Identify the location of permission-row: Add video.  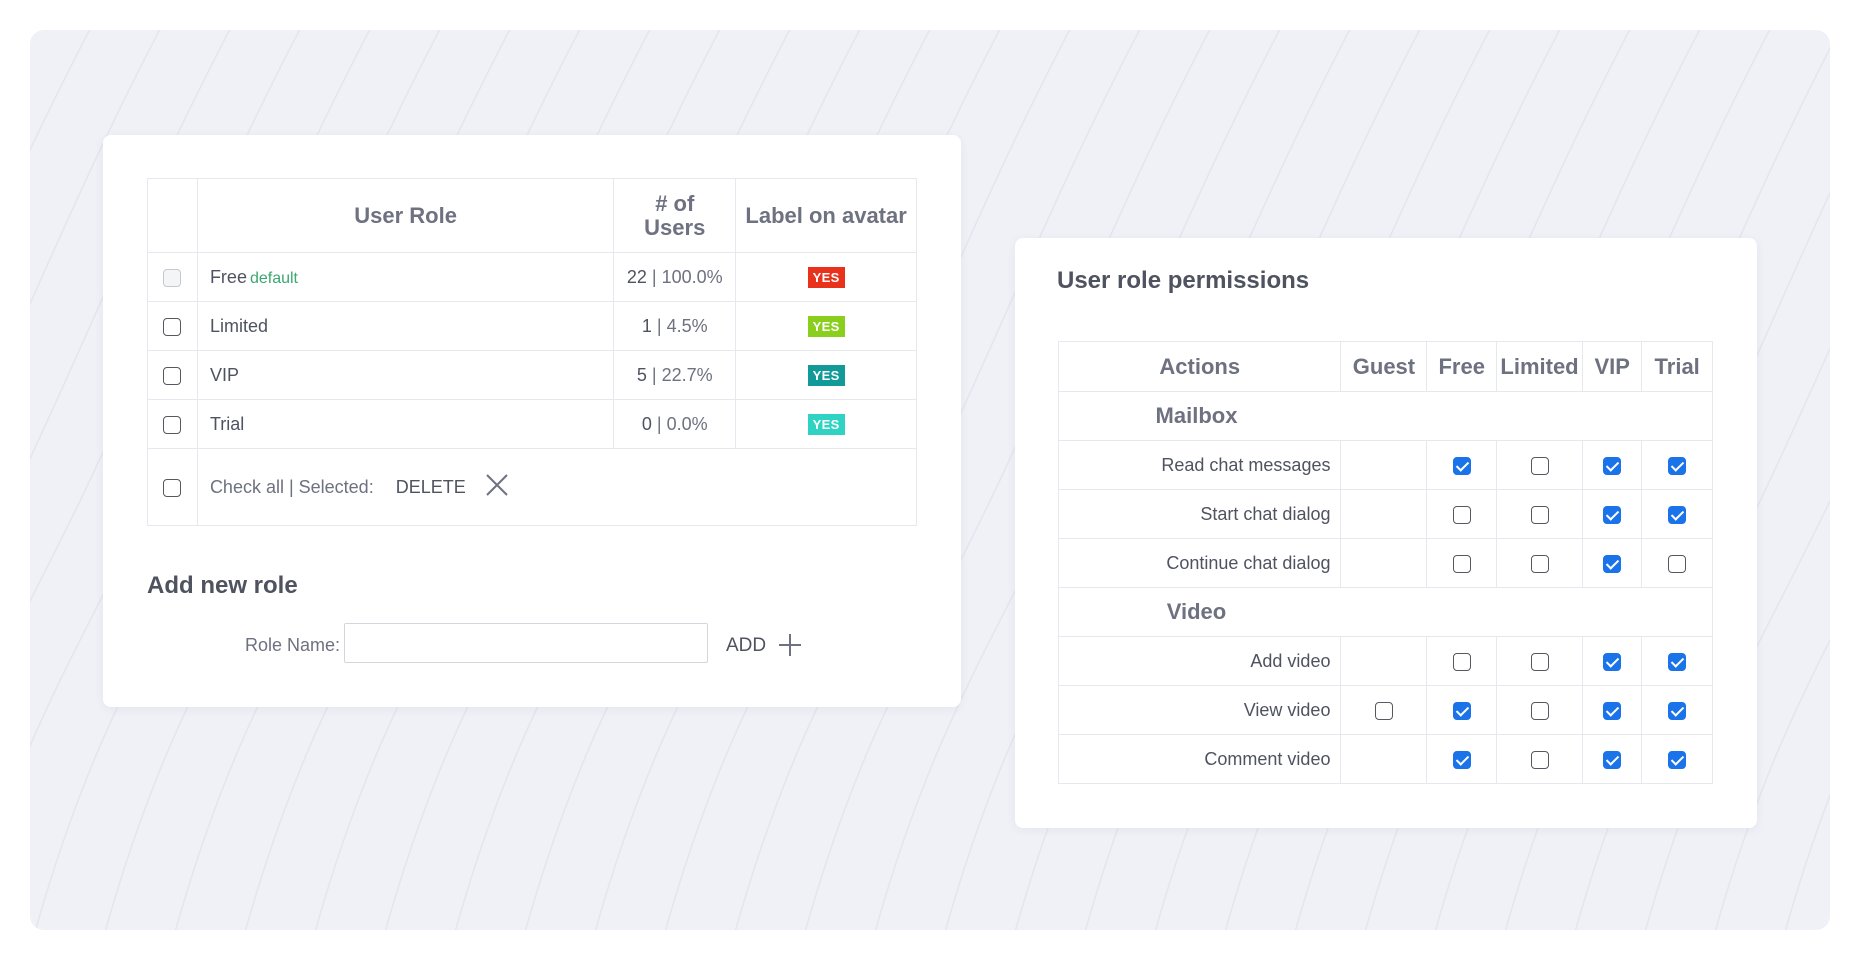
(1385, 661).